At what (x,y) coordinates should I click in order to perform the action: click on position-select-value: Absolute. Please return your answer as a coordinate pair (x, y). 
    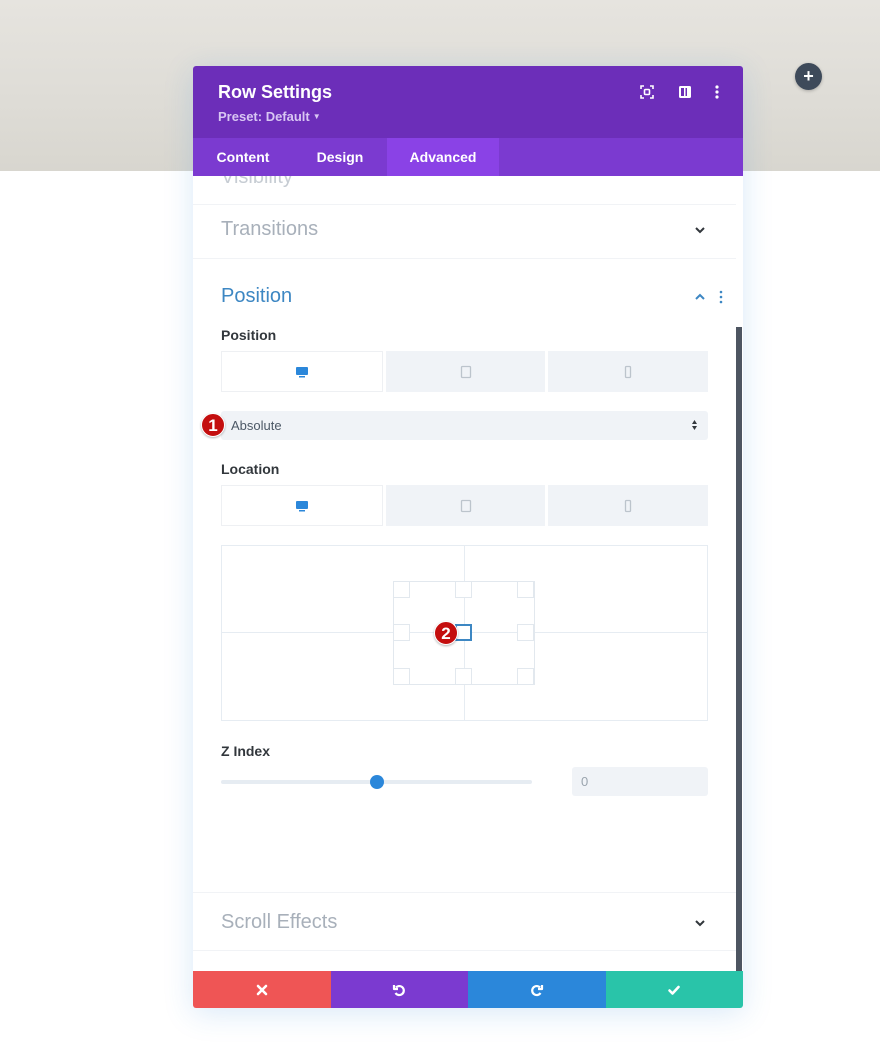
    Looking at the image, I should click on (256, 425).